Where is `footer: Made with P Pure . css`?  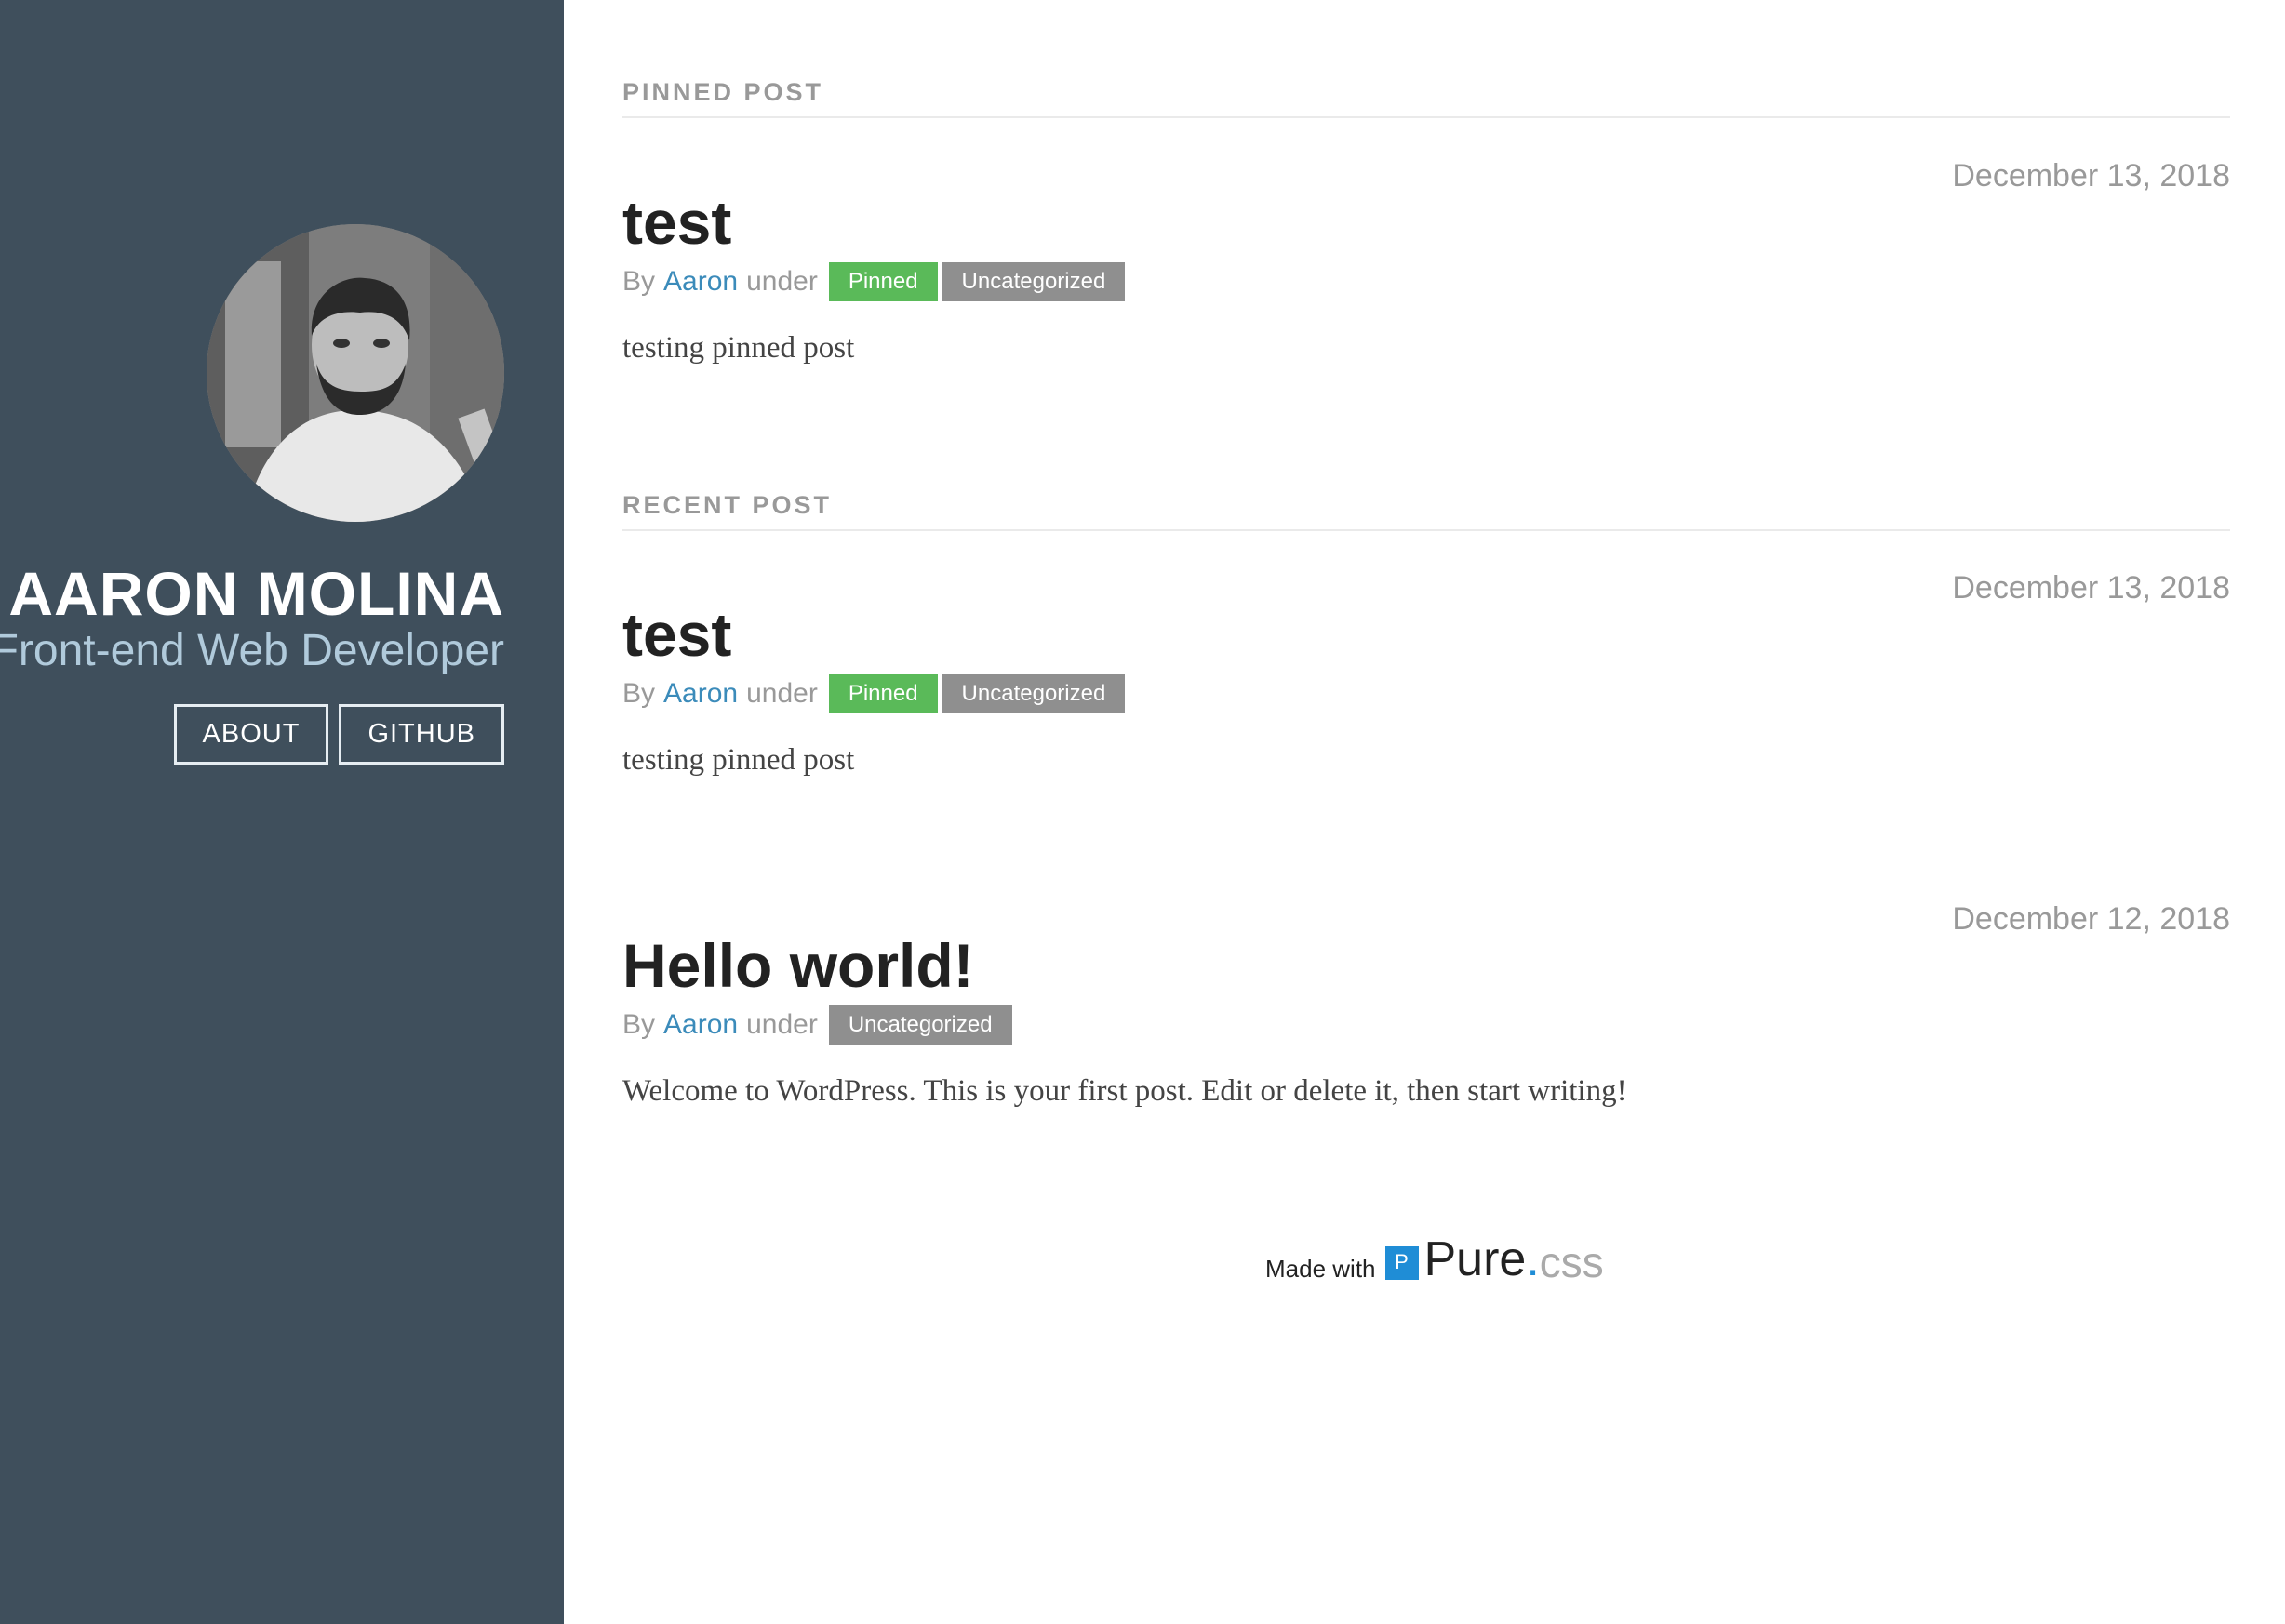
footer: Made with P Pure . css is located at coordinates (1435, 1259).